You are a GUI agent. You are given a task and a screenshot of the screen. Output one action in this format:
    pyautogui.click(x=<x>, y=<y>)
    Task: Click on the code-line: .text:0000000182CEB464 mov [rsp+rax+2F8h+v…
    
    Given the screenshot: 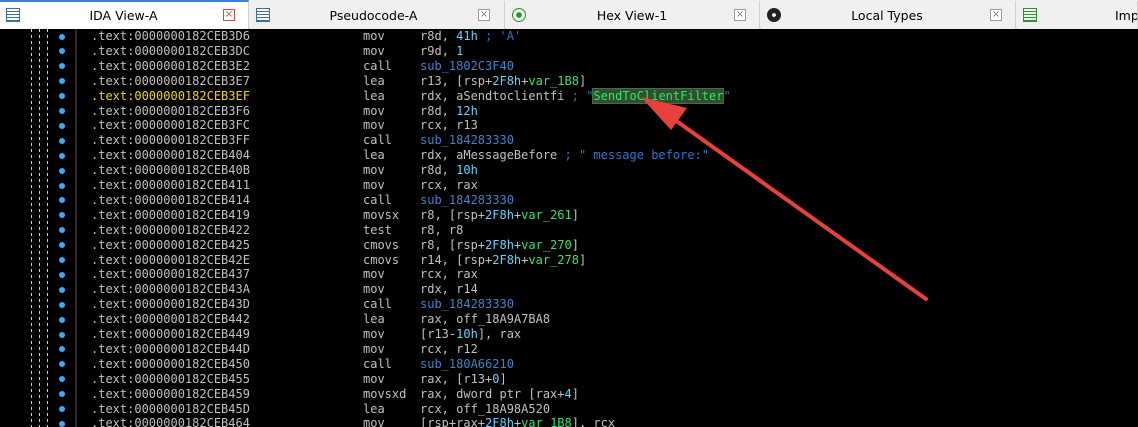 What is the action you would take?
    pyautogui.click(x=569, y=421)
    